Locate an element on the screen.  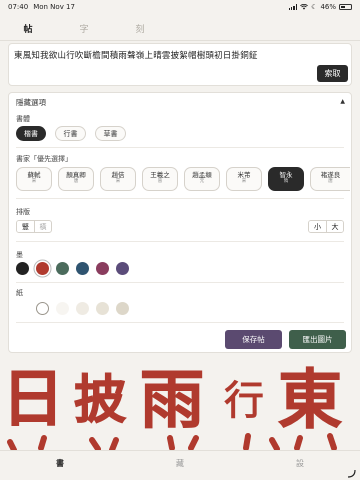
bottom-tab-she: 設 is located at coordinates (300, 465).